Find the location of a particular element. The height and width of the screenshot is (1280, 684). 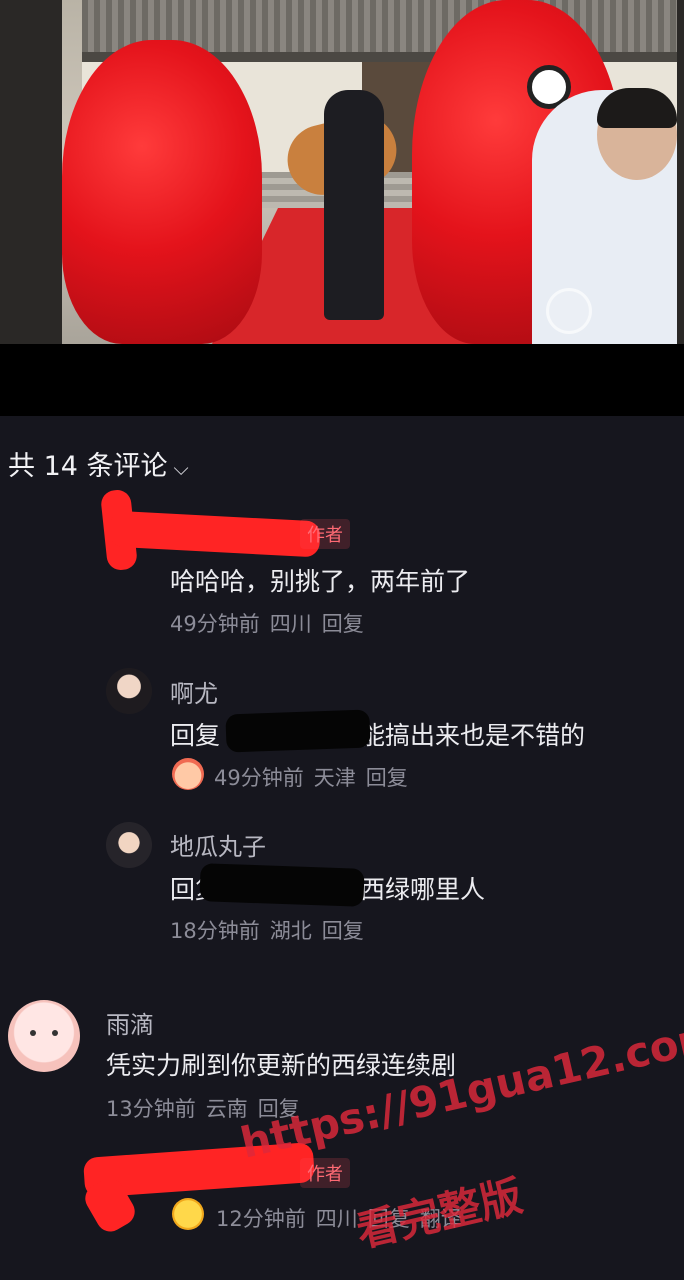

comments-count-label: 共 14 条评论 is located at coordinates (88, 466).